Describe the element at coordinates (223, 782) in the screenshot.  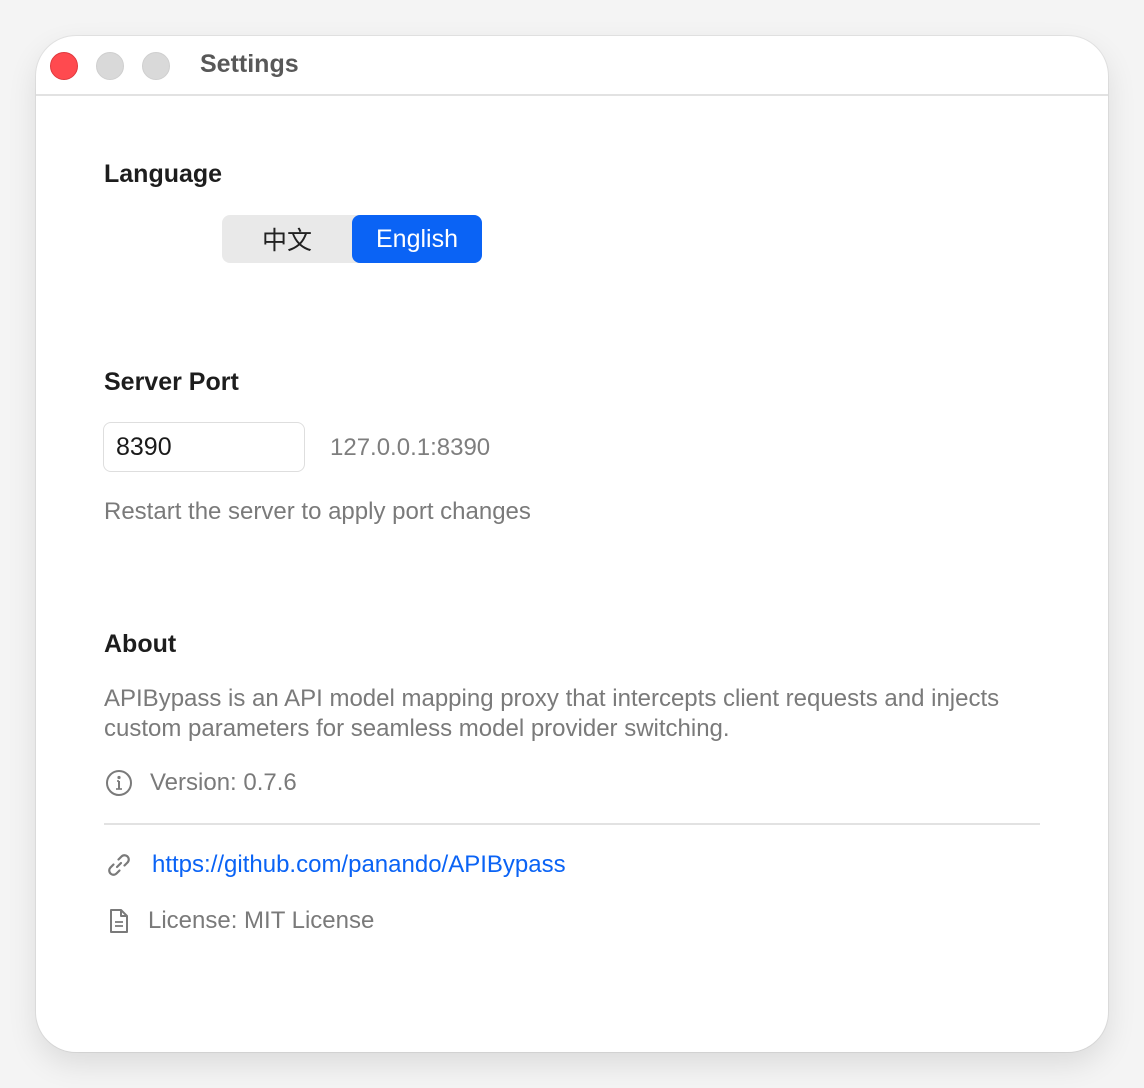
I see `version-text: Version: 0.7.6` at that location.